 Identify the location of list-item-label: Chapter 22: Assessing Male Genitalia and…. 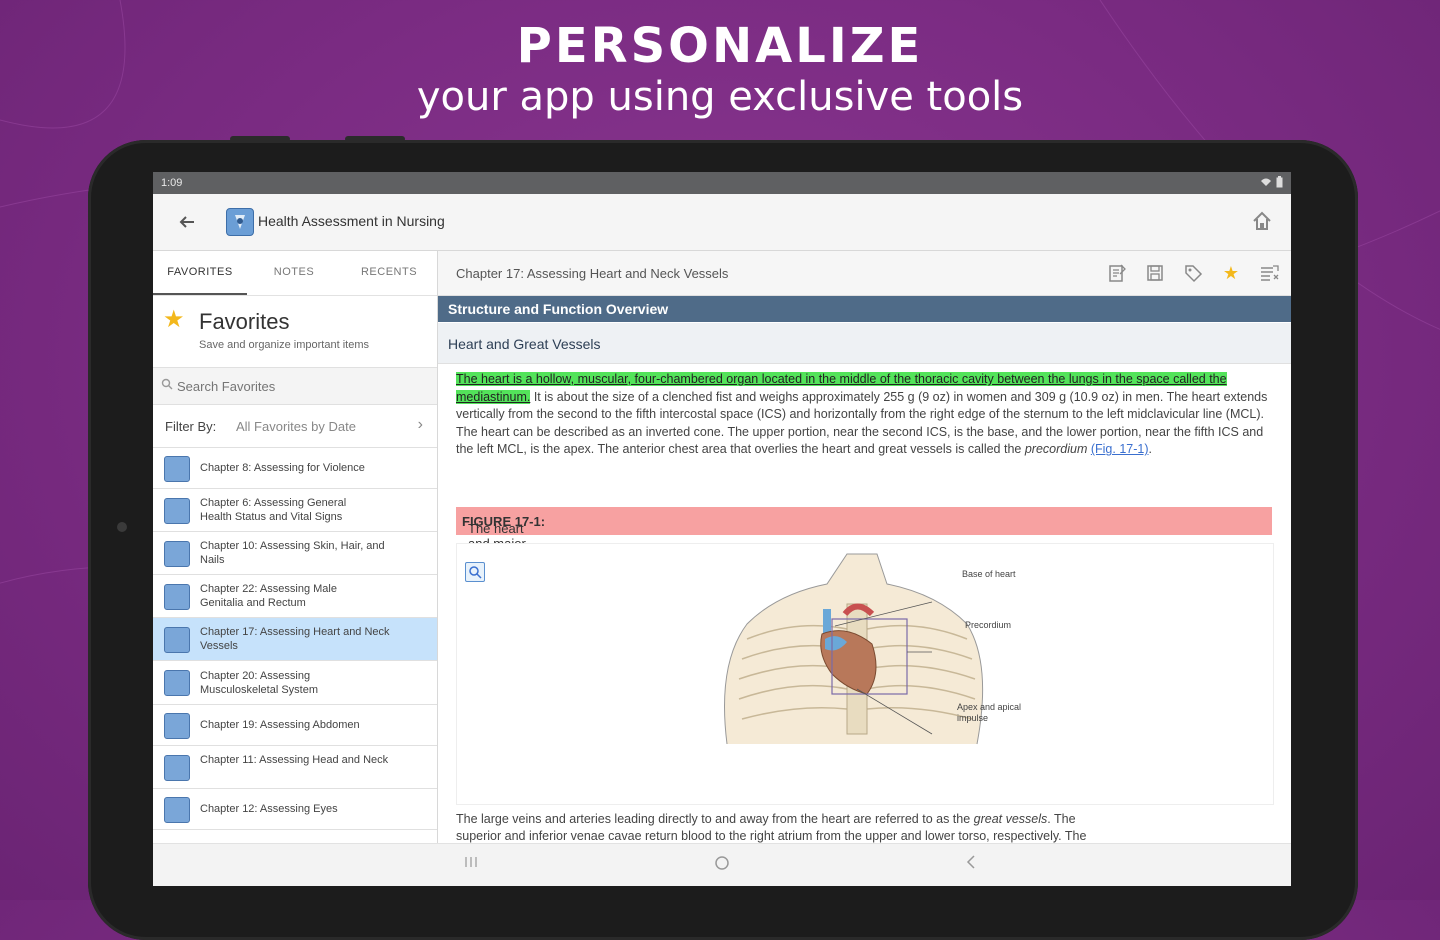
(268, 596).